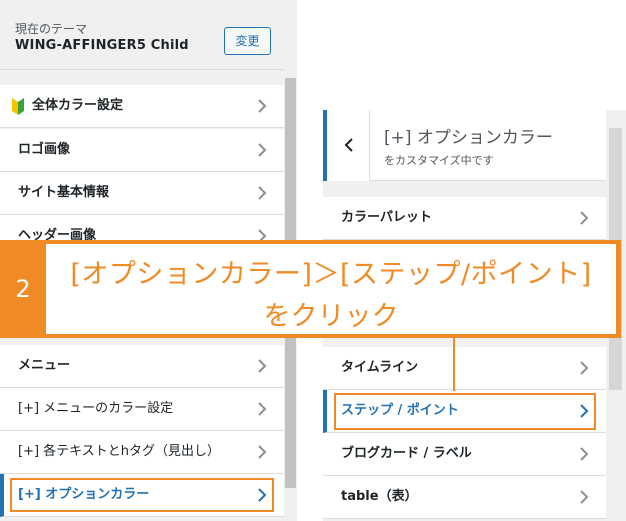  What do you see at coordinates (464, 218) in the screenshot?
I see `menu-item-color-palette: カラーパレット` at bounding box center [464, 218].